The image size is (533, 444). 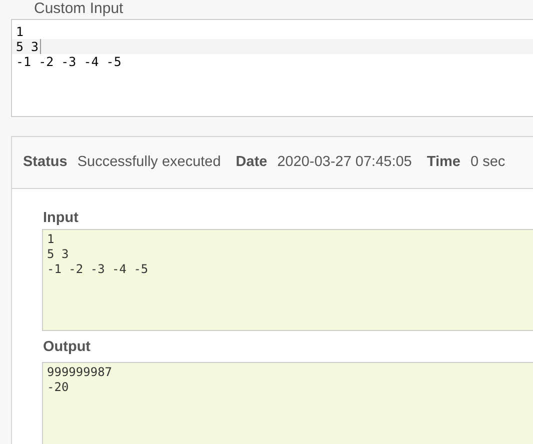 I want to click on code-line: 5 3, so click(x=28, y=46).